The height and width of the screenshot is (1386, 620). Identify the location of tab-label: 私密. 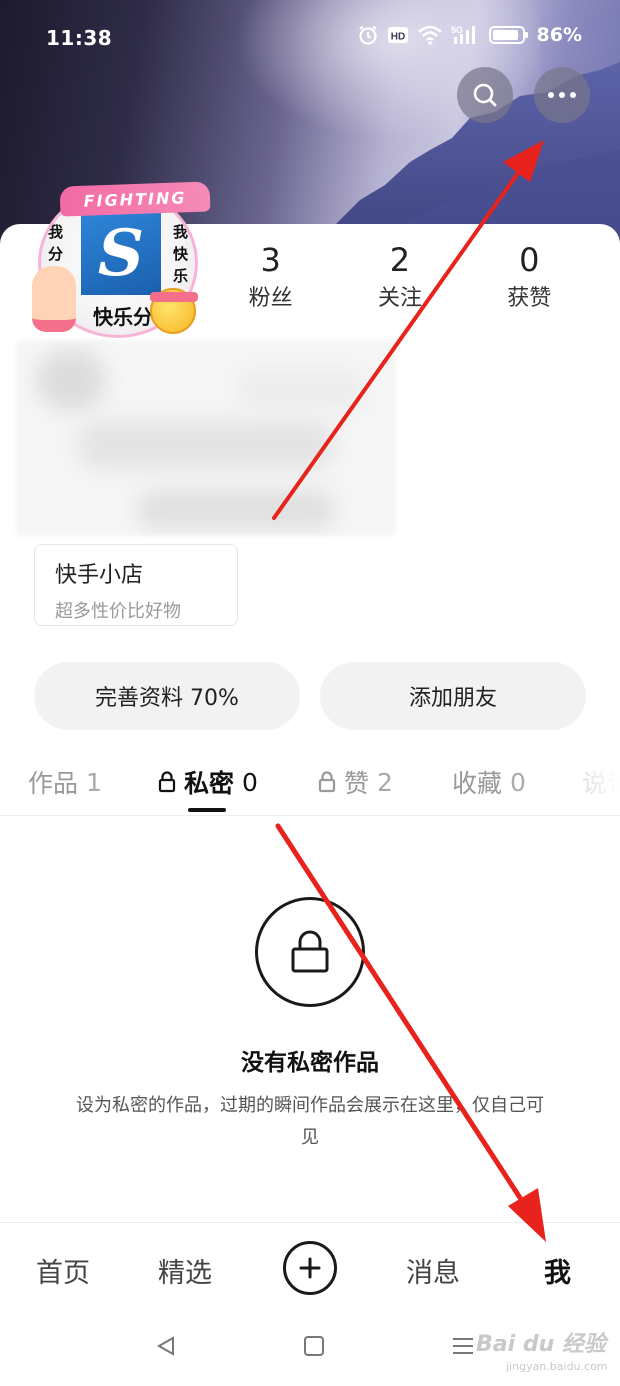
(209, 783).